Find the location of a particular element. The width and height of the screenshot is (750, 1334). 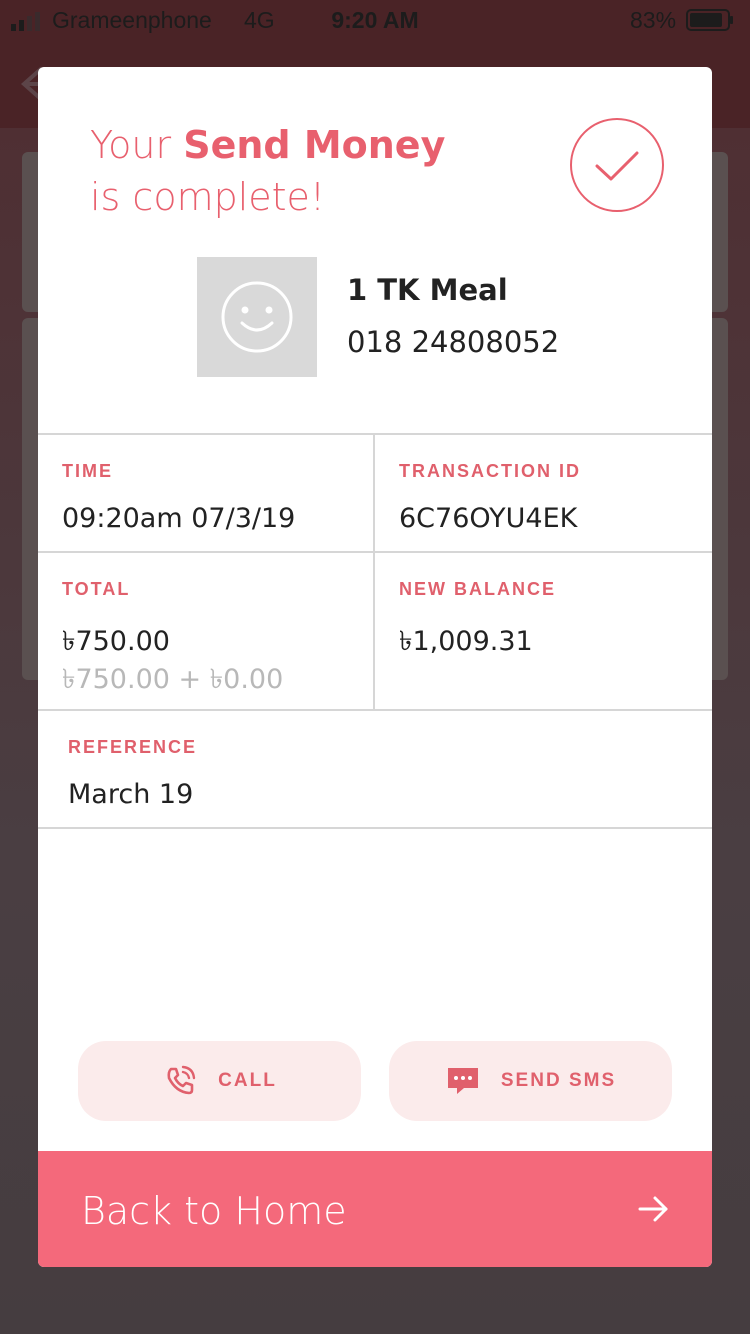

avatar is located at coordinates (257, 317).